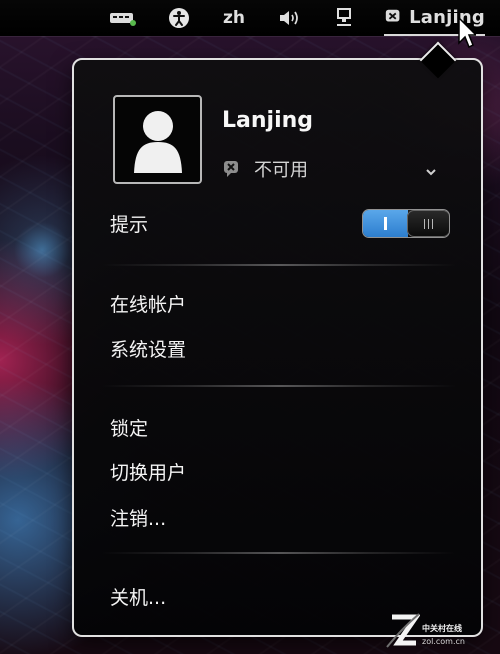 The height and width of the screenshot is (654, 500). I want to click on mouse-cursor-icon, so click(467, 32).